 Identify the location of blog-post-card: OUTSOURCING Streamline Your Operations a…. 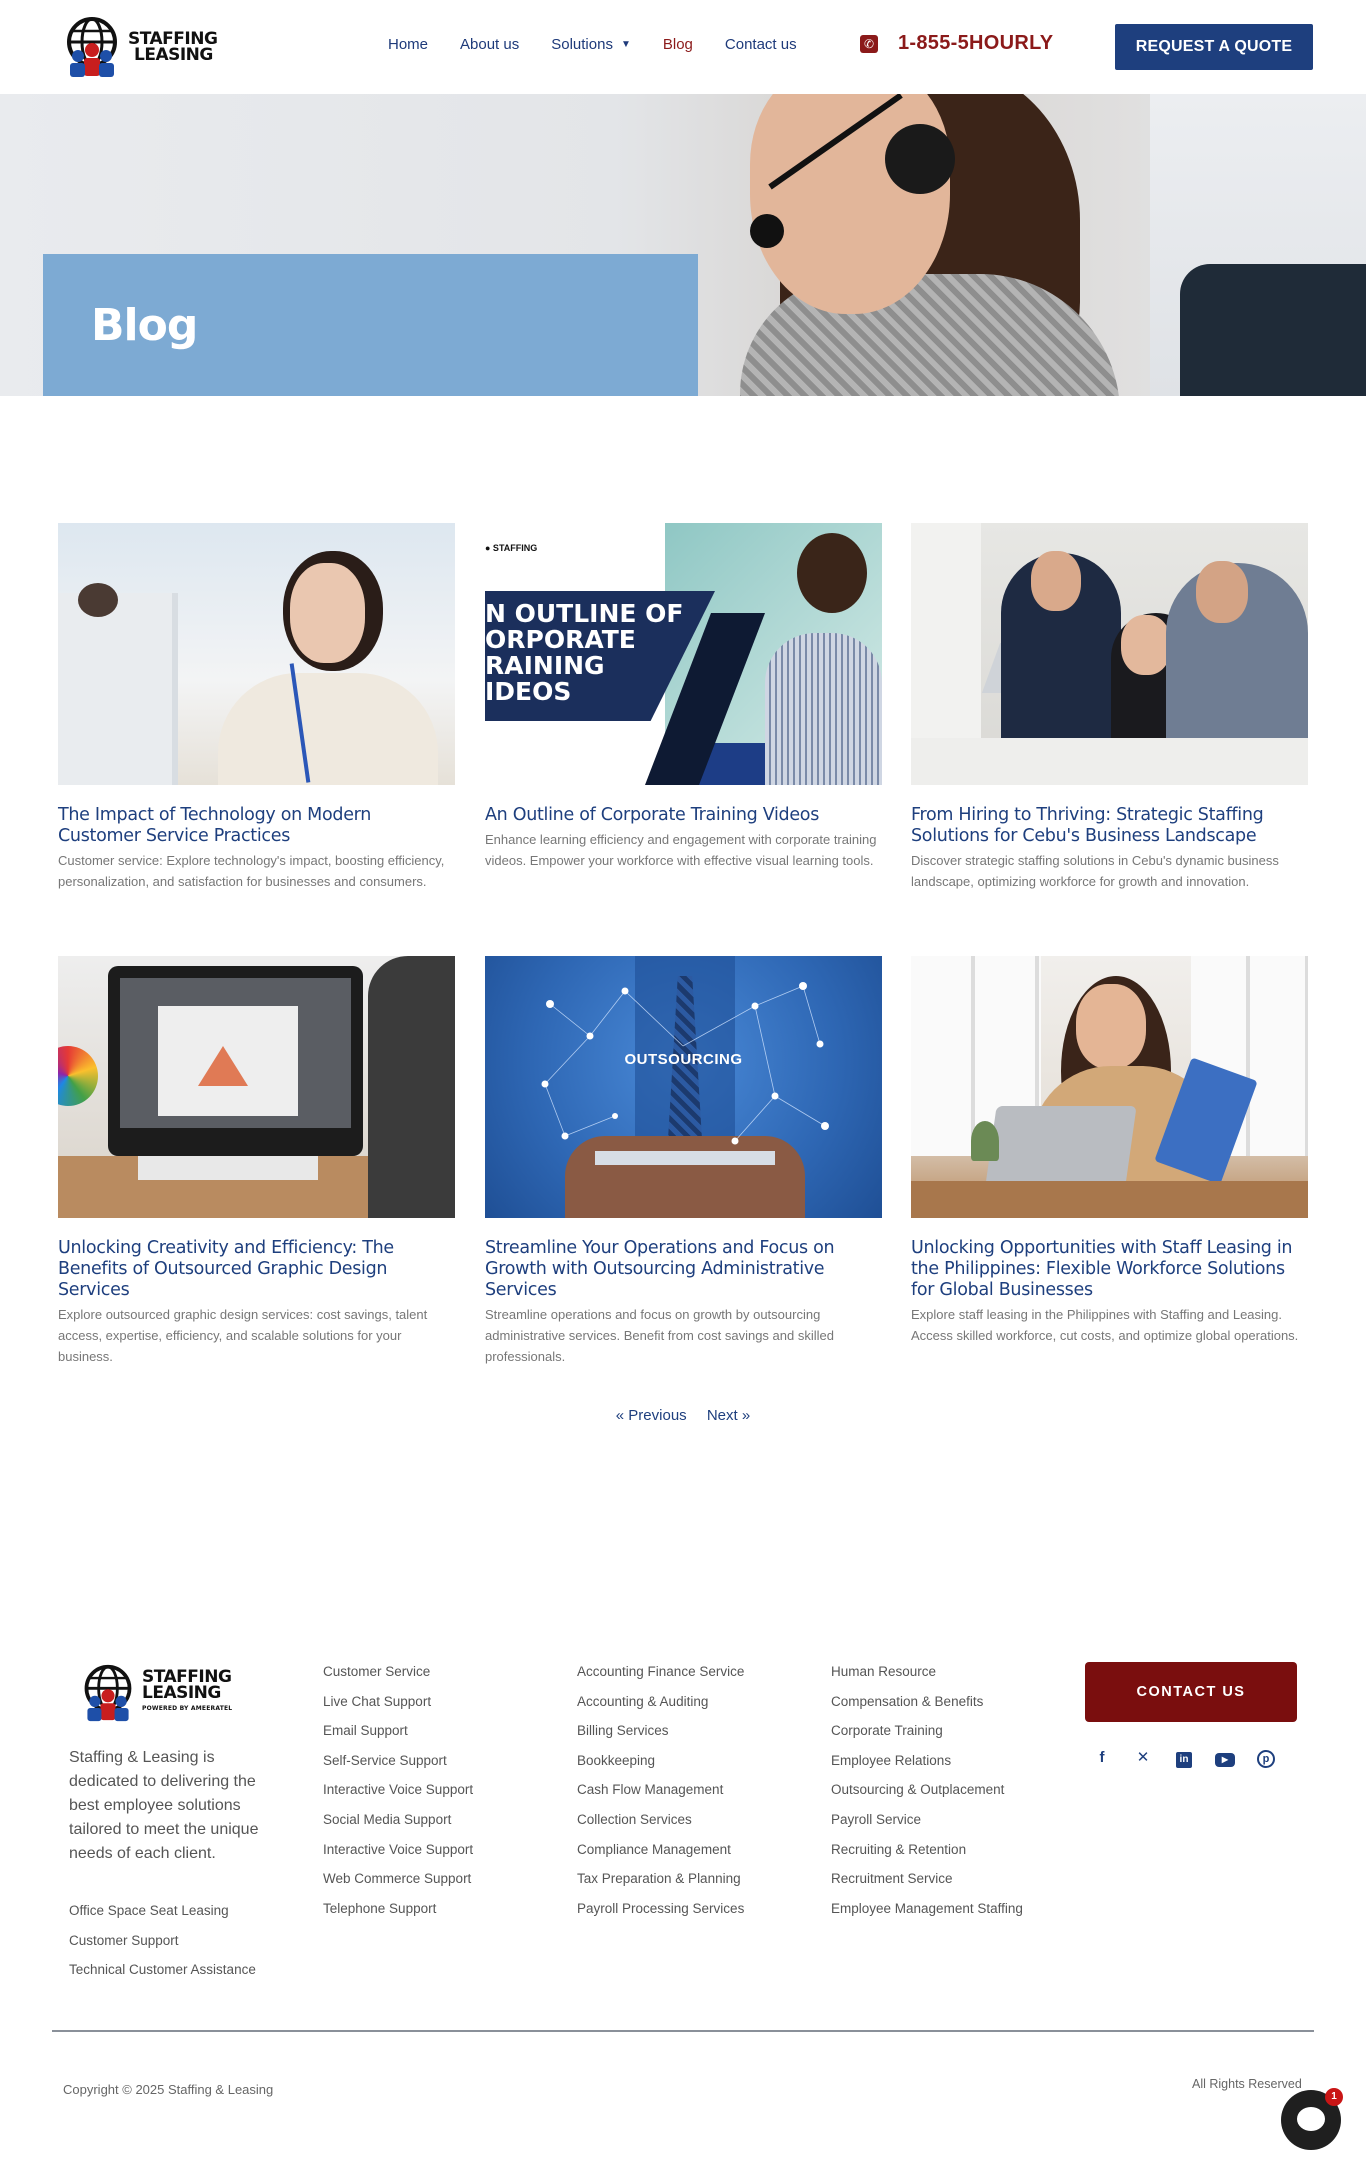
(683, 1161).